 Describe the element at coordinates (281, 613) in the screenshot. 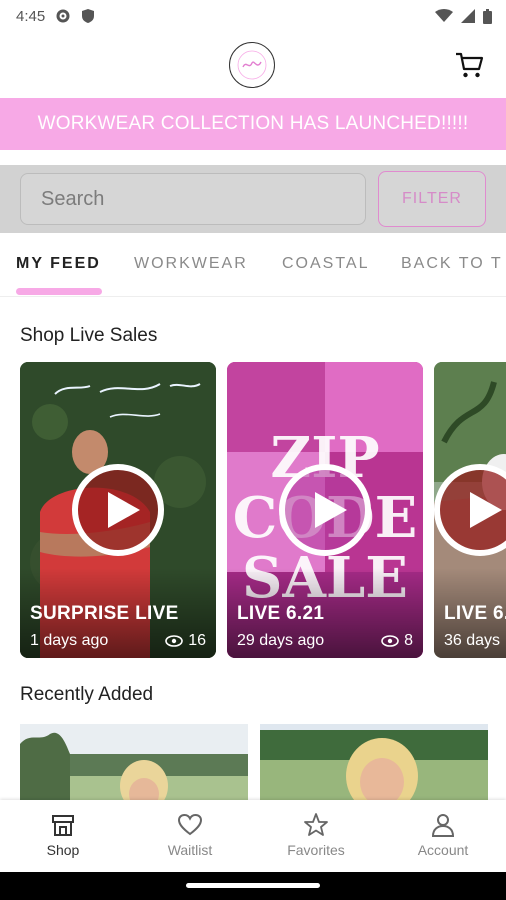

I see `live-title: LIVE 6.21` at that location.